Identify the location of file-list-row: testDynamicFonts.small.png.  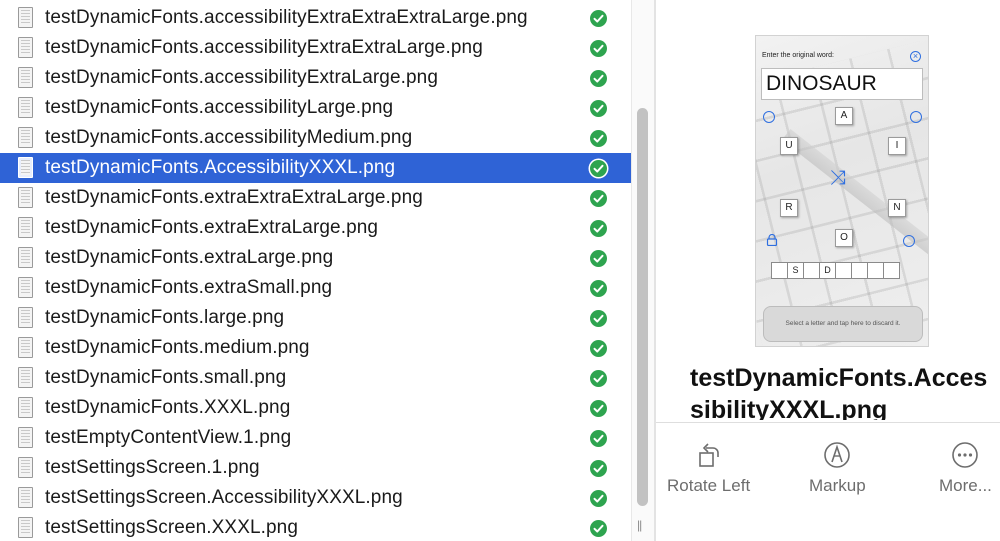
(315, 378).